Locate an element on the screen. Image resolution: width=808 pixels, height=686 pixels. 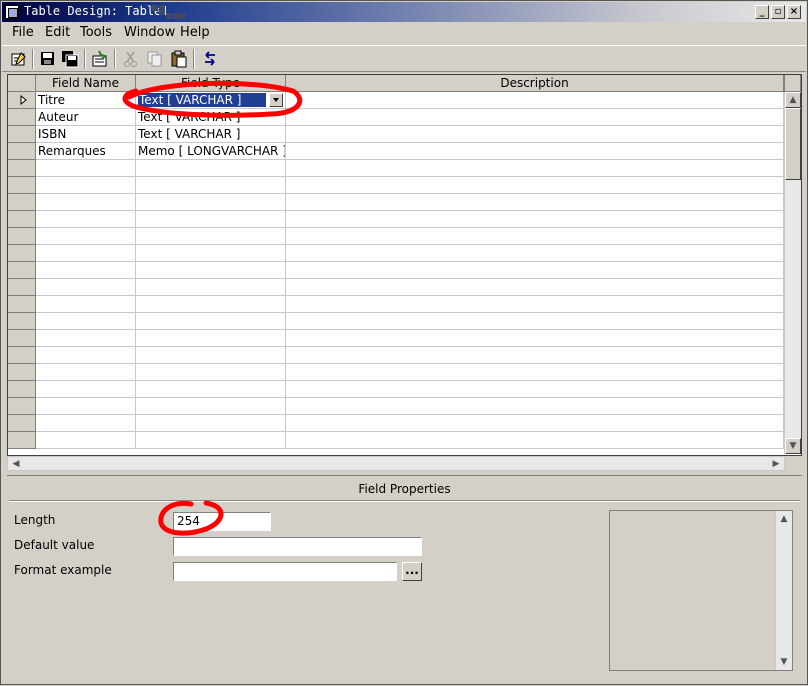
field-name-cell: ISBN is located at coordinates (86, 134).